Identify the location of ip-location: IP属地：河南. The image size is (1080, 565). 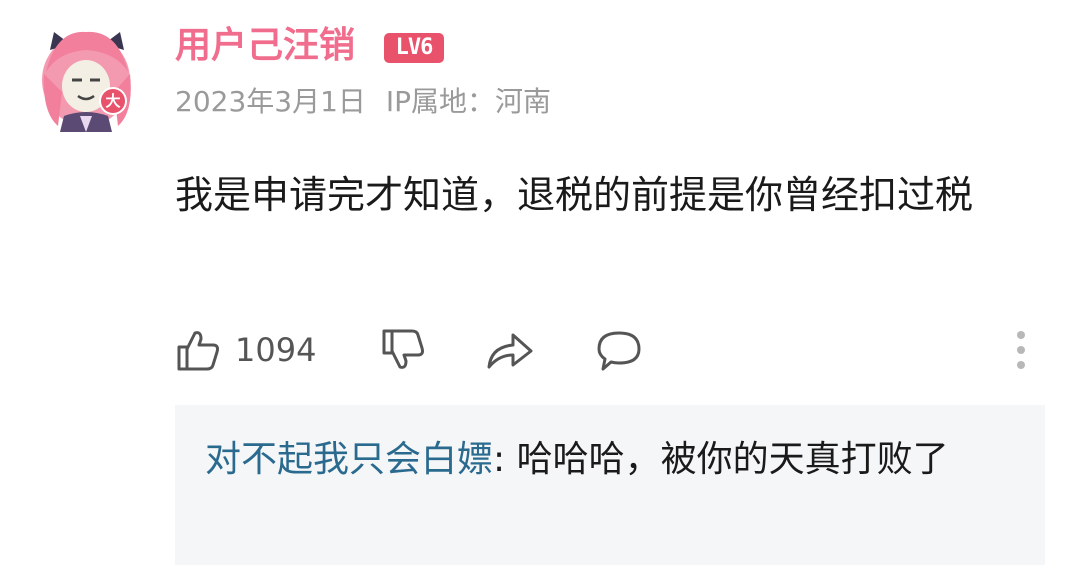
(468, 101).